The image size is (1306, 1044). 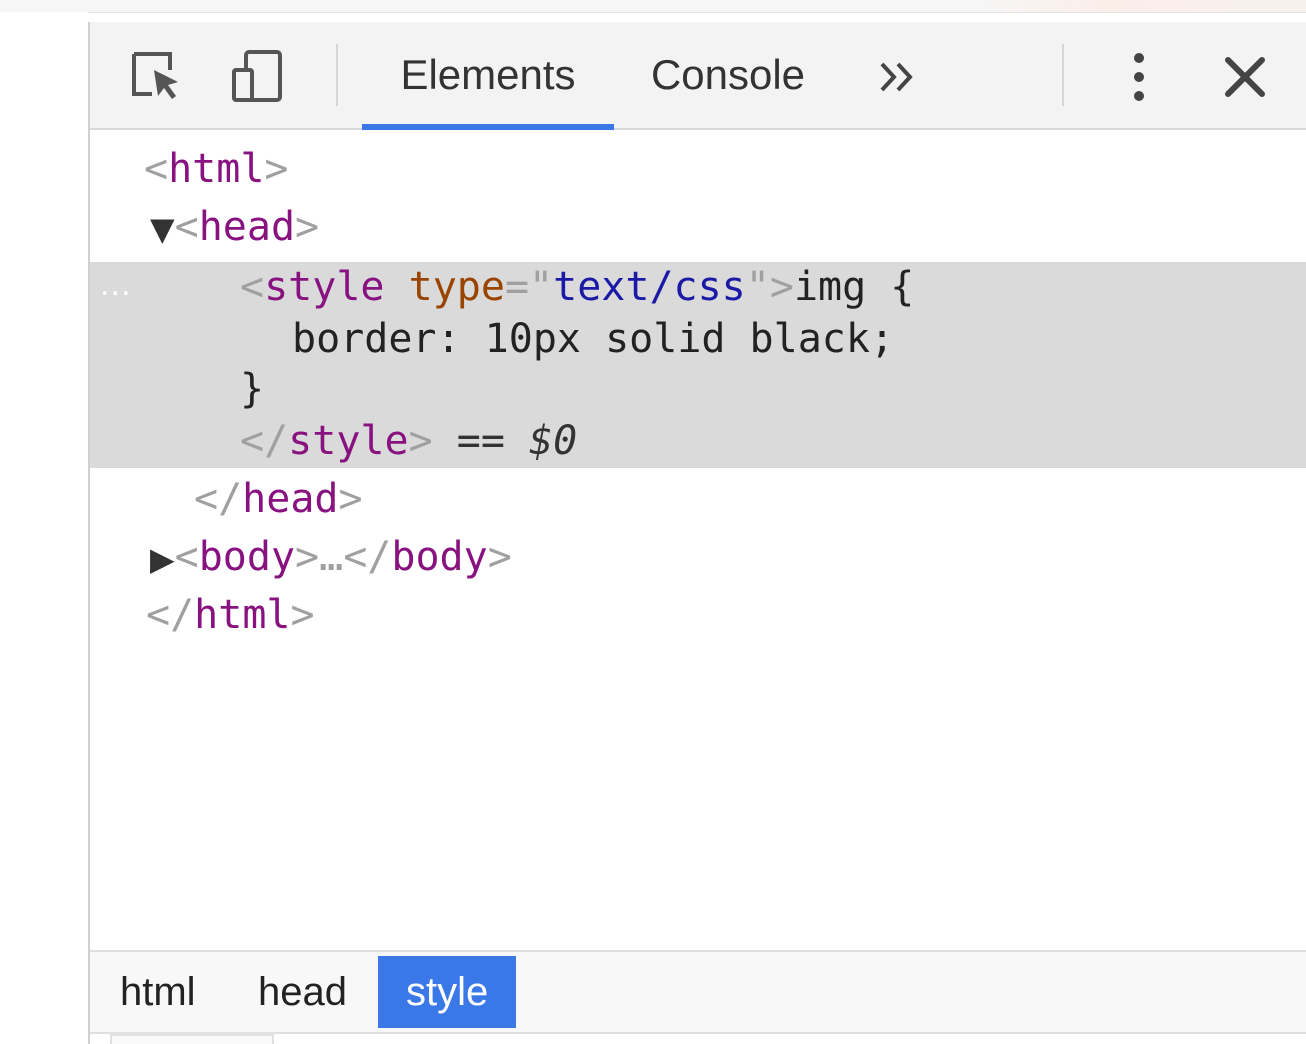 What do you see at coordinates (899, 77) in the screenshot?
I see `more-tabs-icon` at bounding box center [899, 77].